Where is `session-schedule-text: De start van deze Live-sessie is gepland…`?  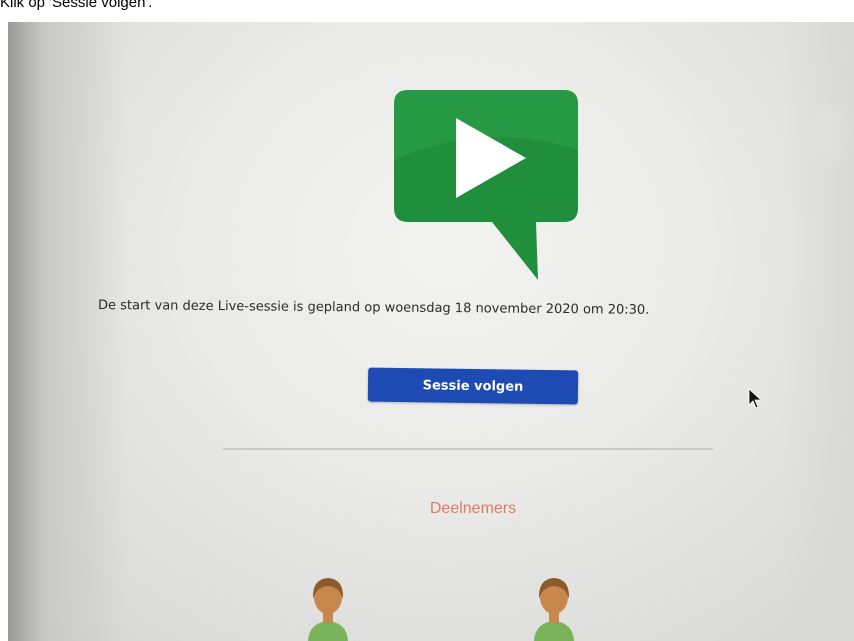
session-schedule-text: De start van deze Live-sessie is gepland… is located at coordinates (373, 308).